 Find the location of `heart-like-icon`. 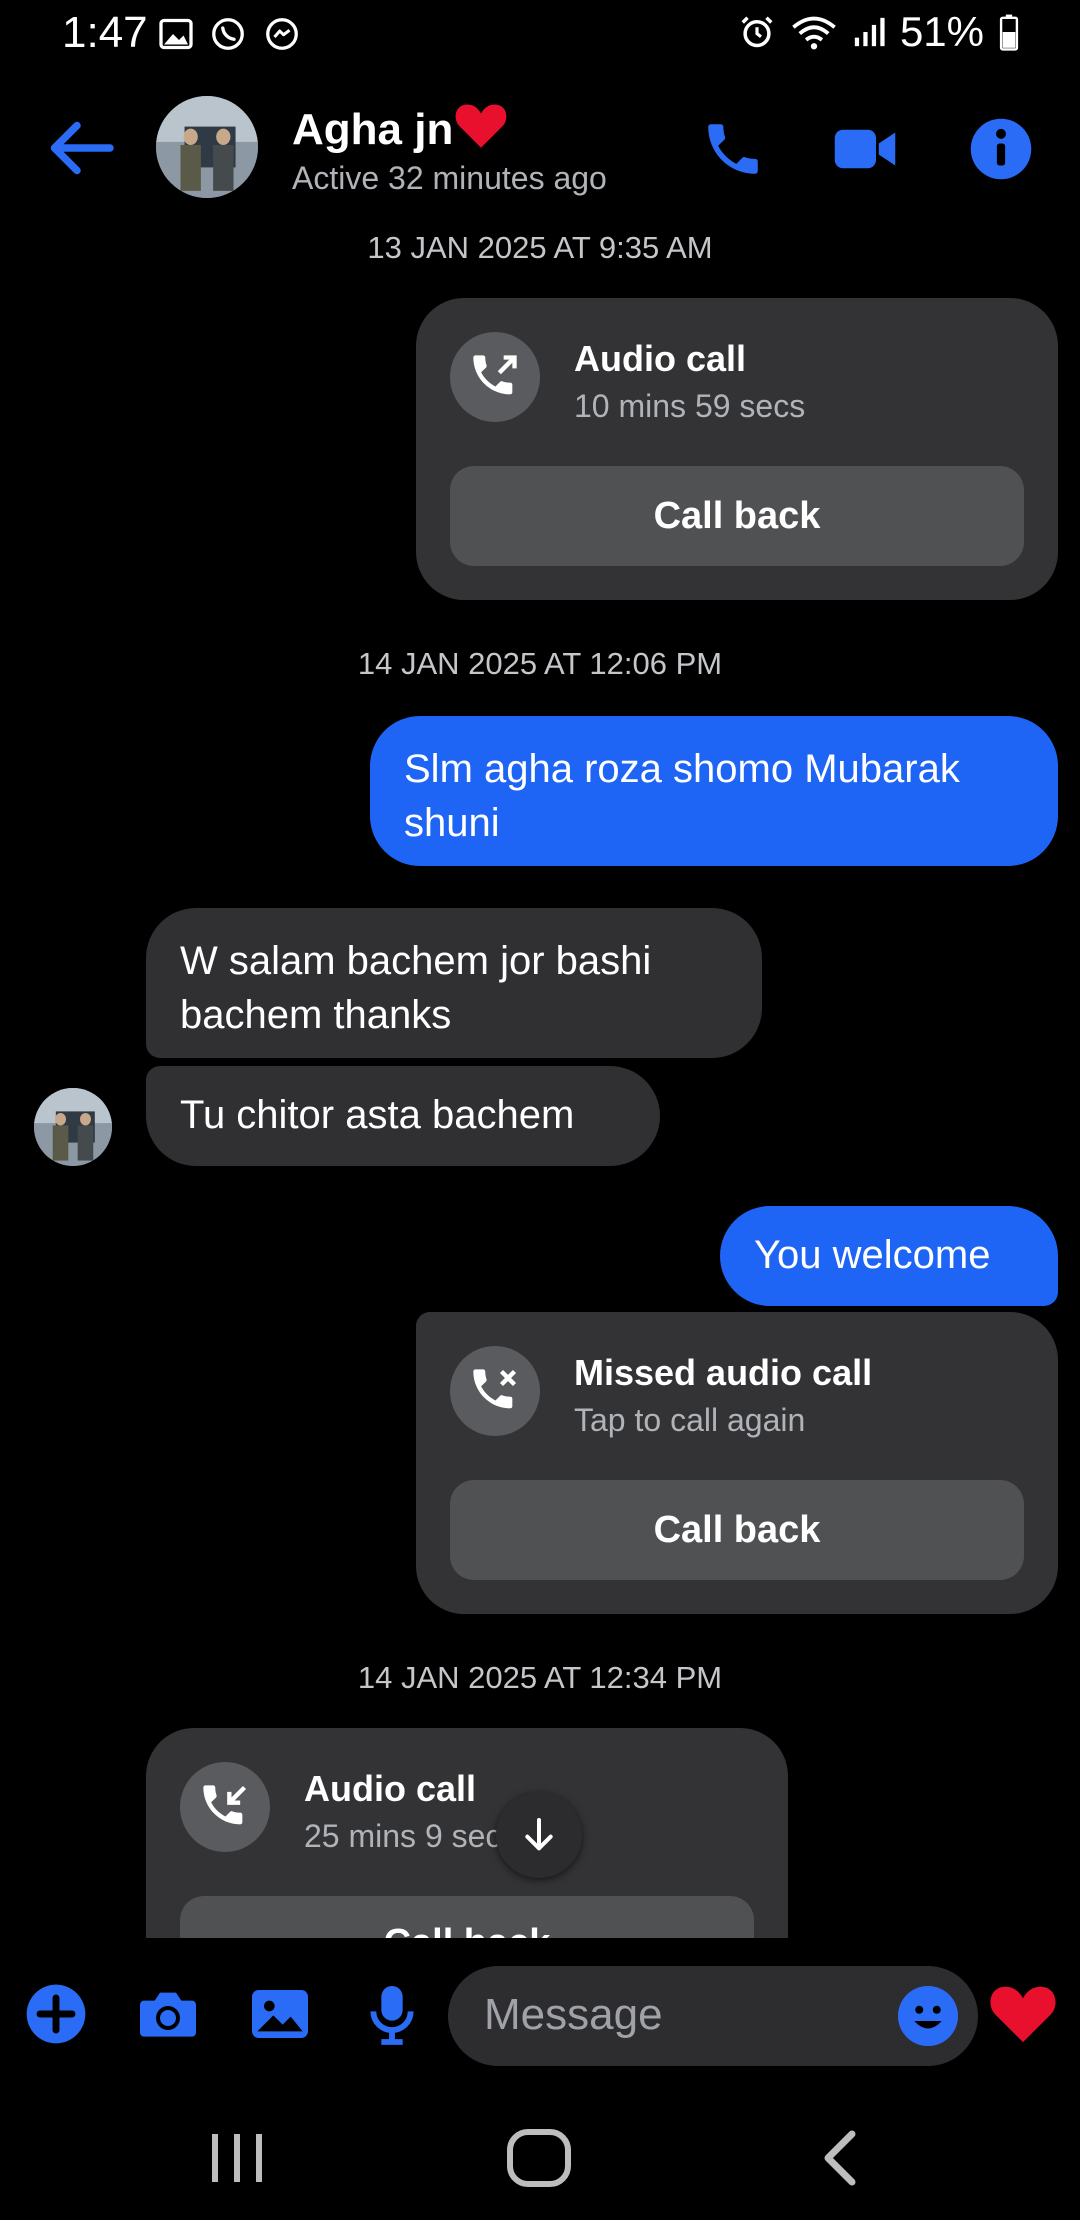

heart-like-icon is located at coordinates (1023, 2013).